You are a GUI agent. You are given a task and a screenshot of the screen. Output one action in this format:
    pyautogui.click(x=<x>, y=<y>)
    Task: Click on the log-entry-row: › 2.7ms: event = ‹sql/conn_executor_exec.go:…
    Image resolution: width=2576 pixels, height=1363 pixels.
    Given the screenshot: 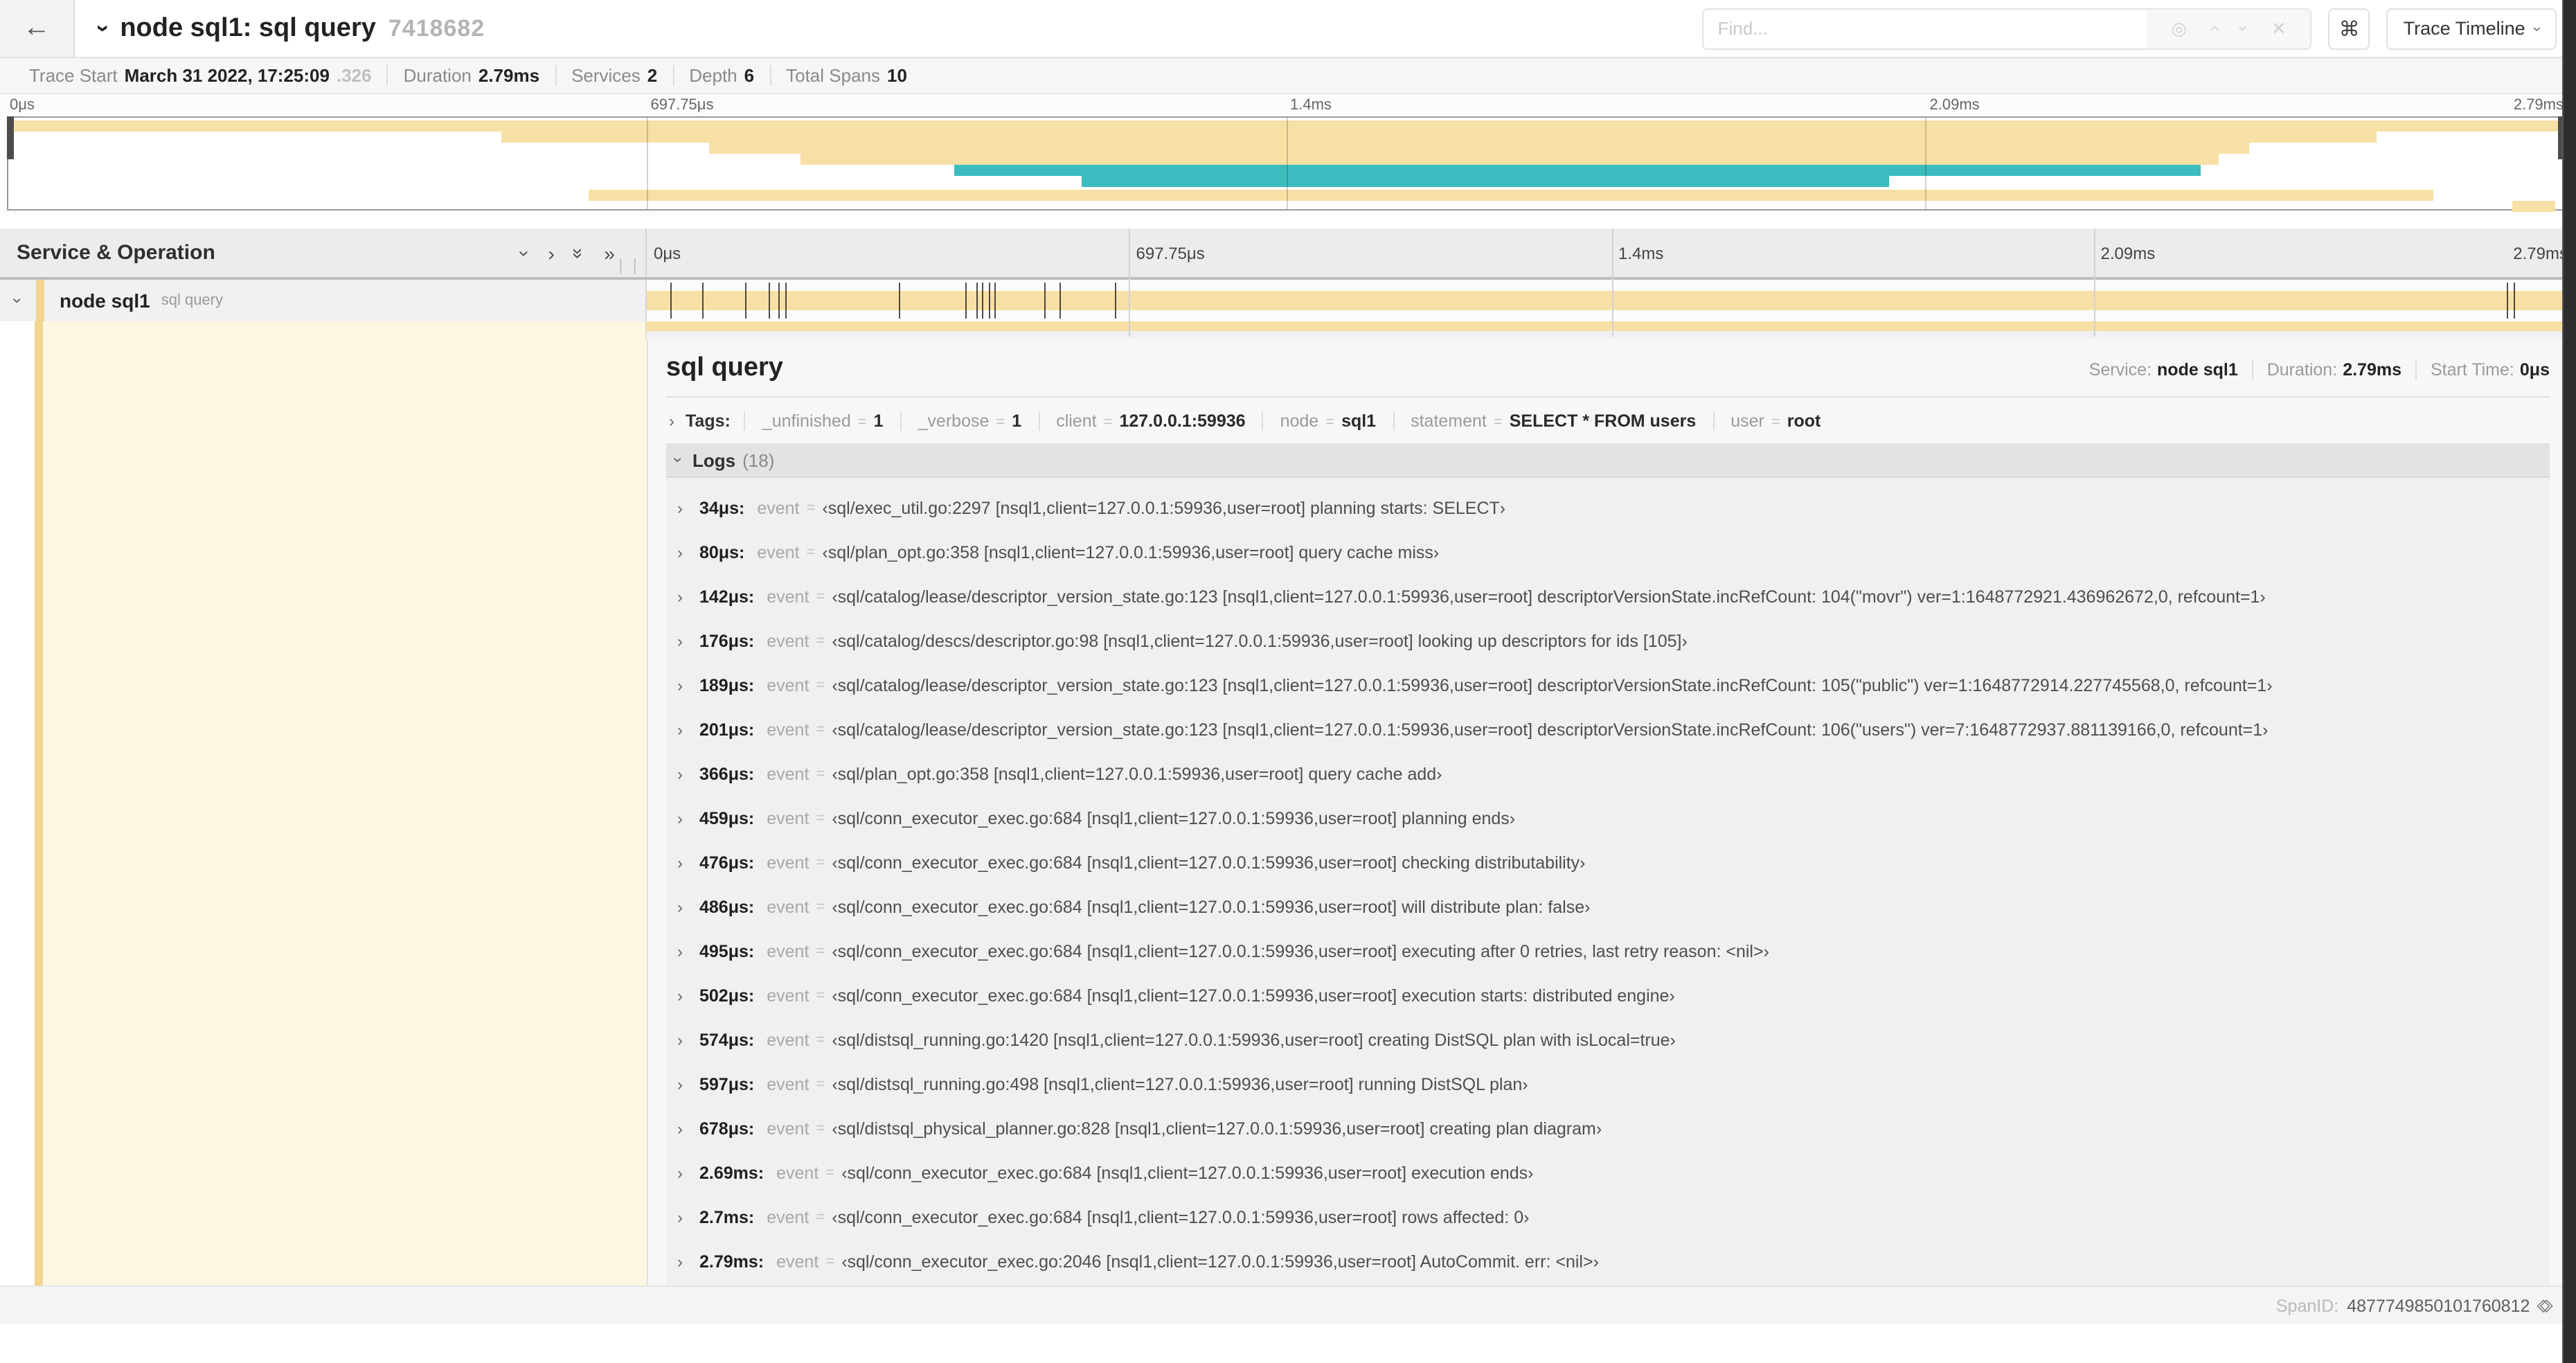 What is the action you would take?
    pyautogui.click(x=1613, y=1217)
    